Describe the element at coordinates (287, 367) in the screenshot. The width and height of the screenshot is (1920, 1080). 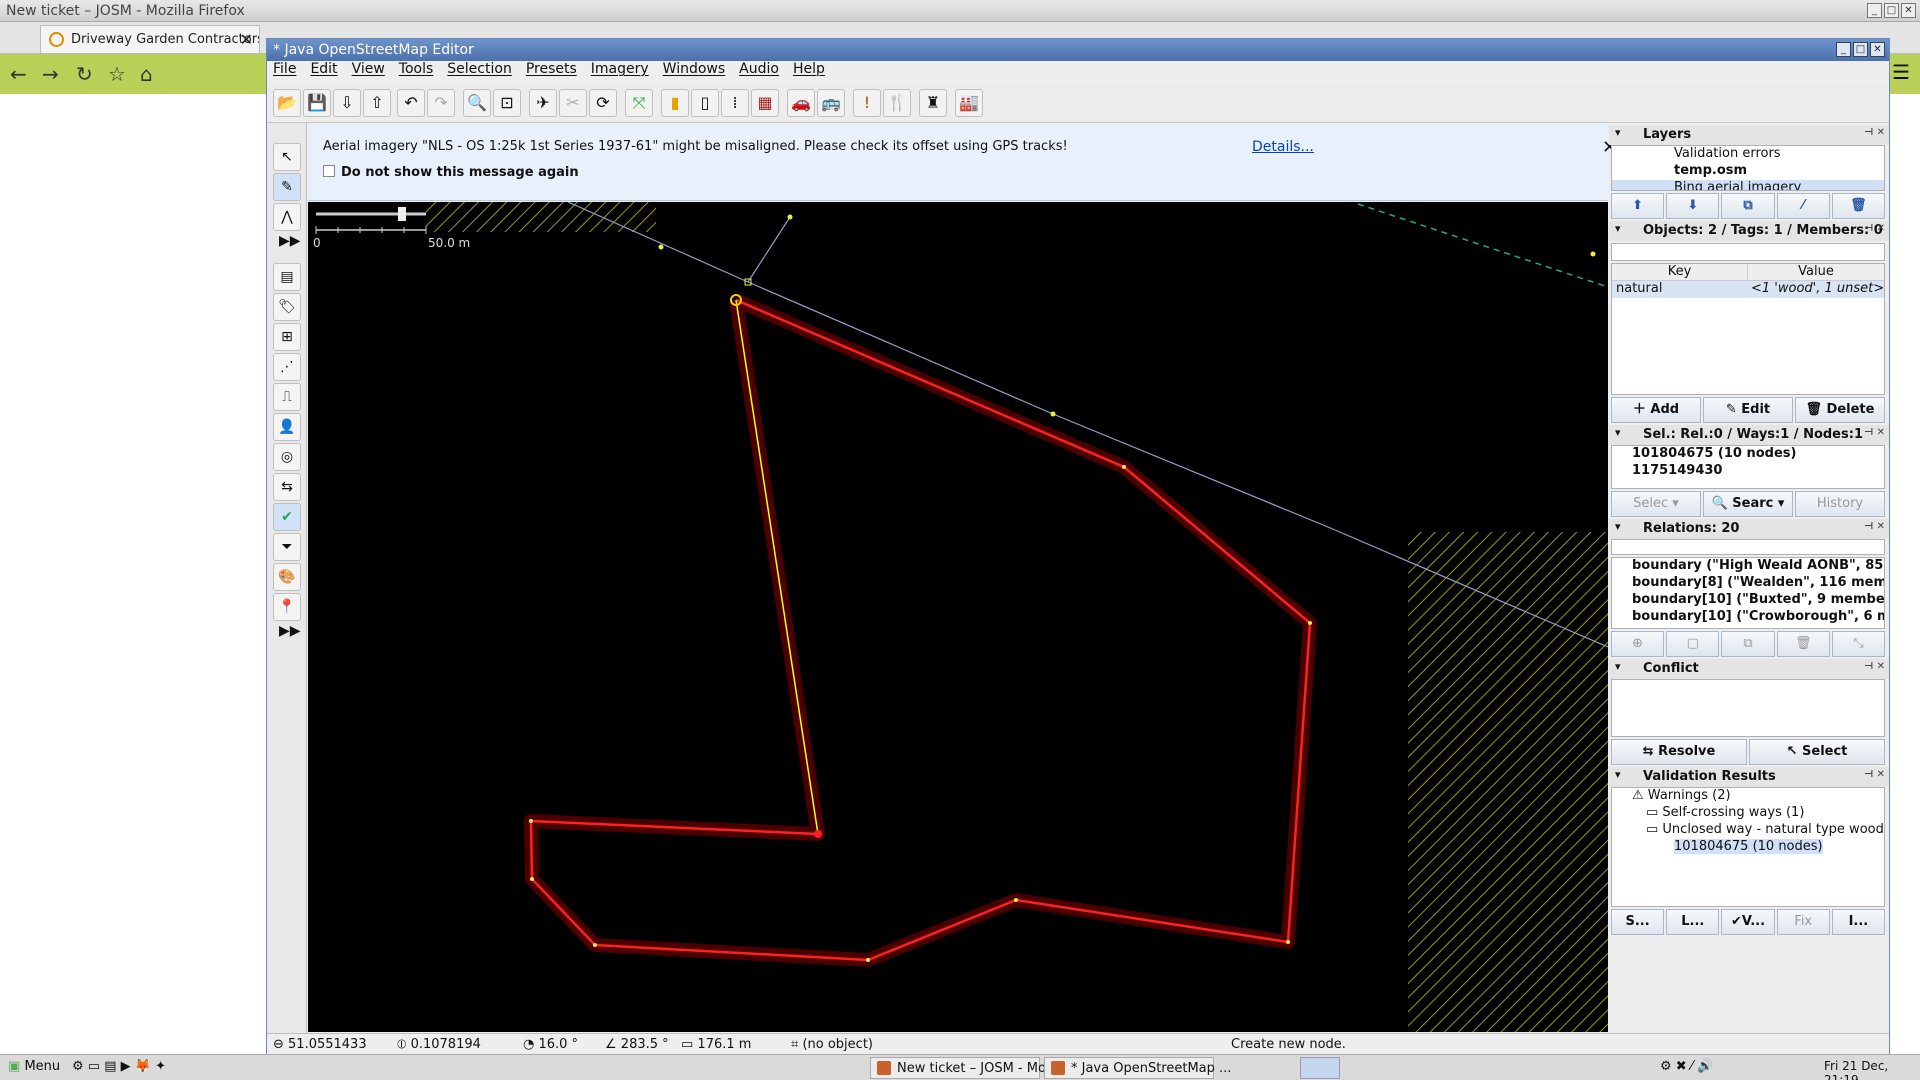
I see `relations-toggle-icon: ⋰` at that location.